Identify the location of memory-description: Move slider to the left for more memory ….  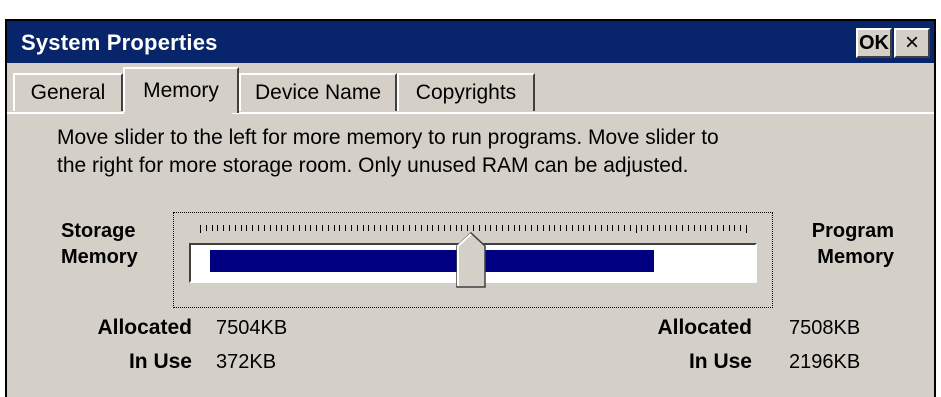
(467, 152).